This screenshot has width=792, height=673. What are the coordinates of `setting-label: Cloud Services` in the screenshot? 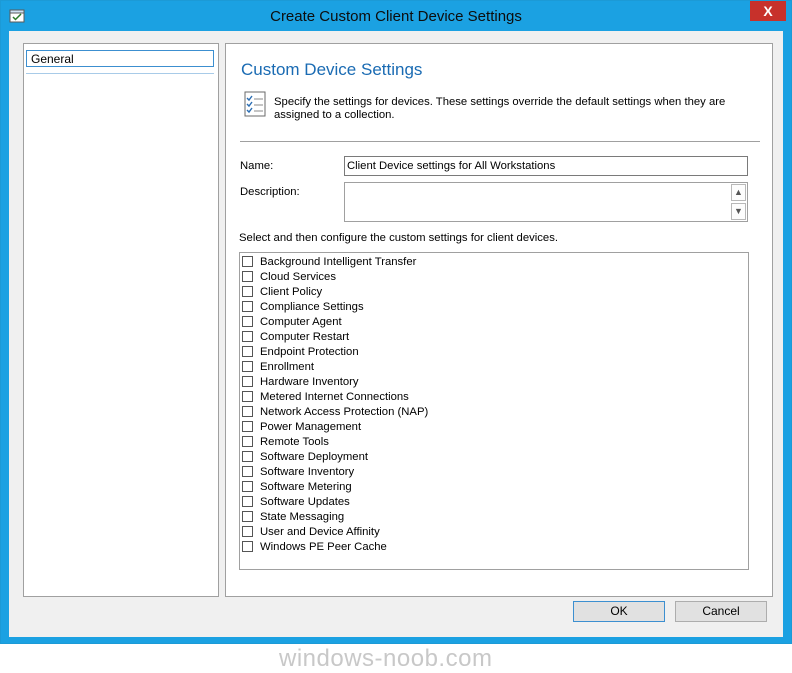 It's located at (298, 277).